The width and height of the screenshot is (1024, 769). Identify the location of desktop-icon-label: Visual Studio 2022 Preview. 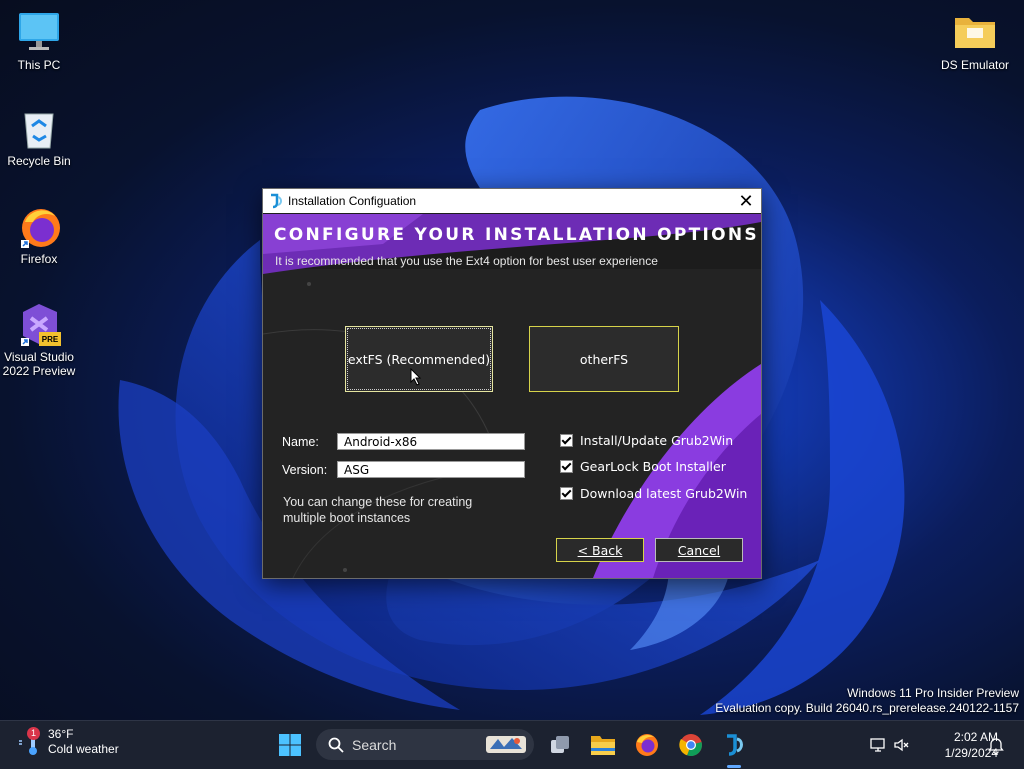
(39, 364).